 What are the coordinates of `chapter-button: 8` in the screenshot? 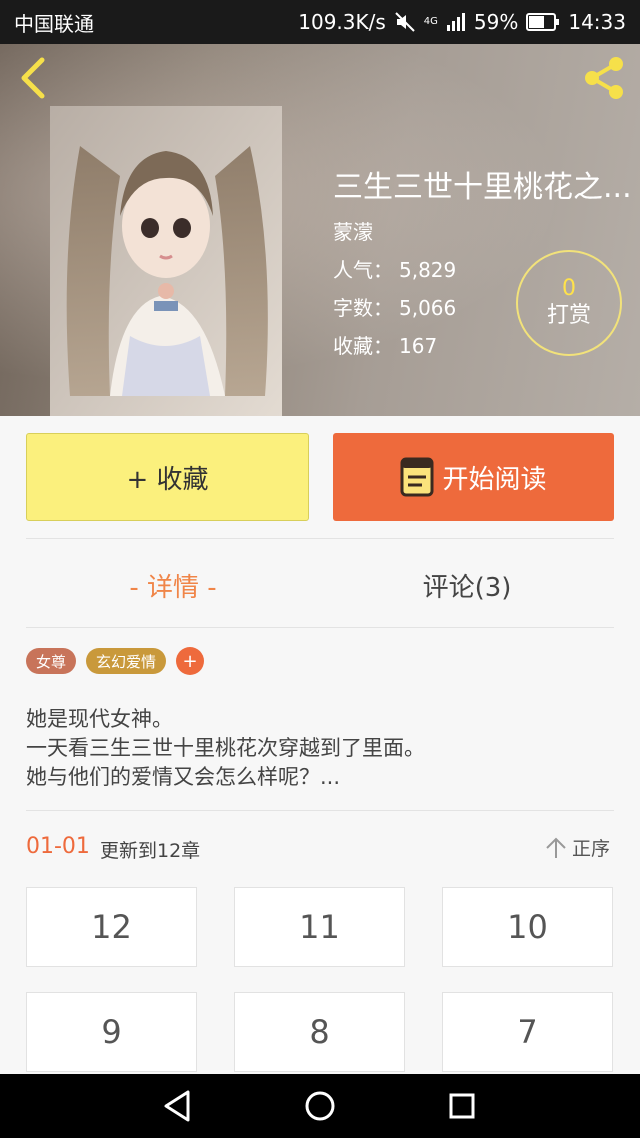 It's located at (319, 1032).